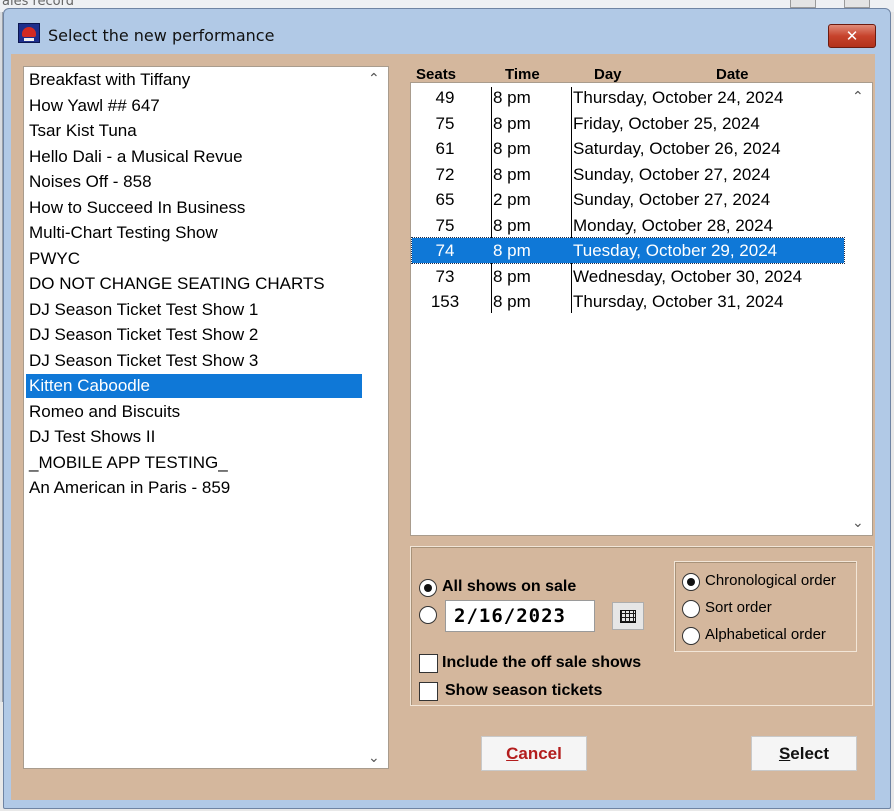 This screenshot has height=811, width=894. What do you see at coordinates (194, 182) in the screenshot?
I see `show-list-item: Noises Off - 858` at bounding box center [194, 182].